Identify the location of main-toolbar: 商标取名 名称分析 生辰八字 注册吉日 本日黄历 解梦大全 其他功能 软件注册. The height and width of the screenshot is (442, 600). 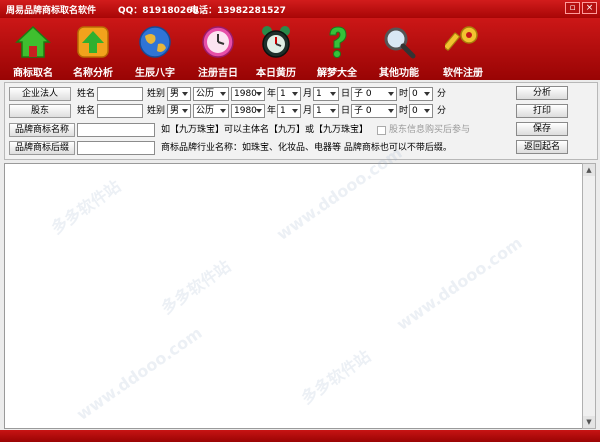
(300, 49).